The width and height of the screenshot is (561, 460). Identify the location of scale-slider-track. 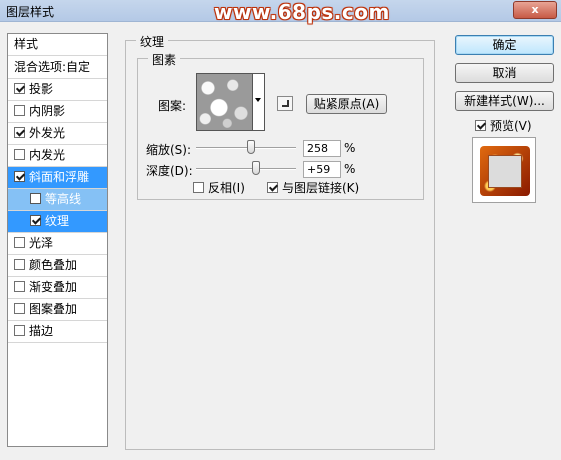
(246, 148).